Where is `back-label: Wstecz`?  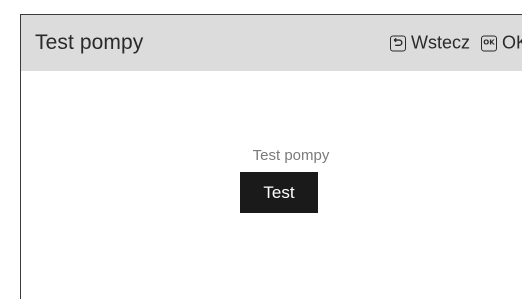
back-label: Wstecz is located at coordinates (440, 42).